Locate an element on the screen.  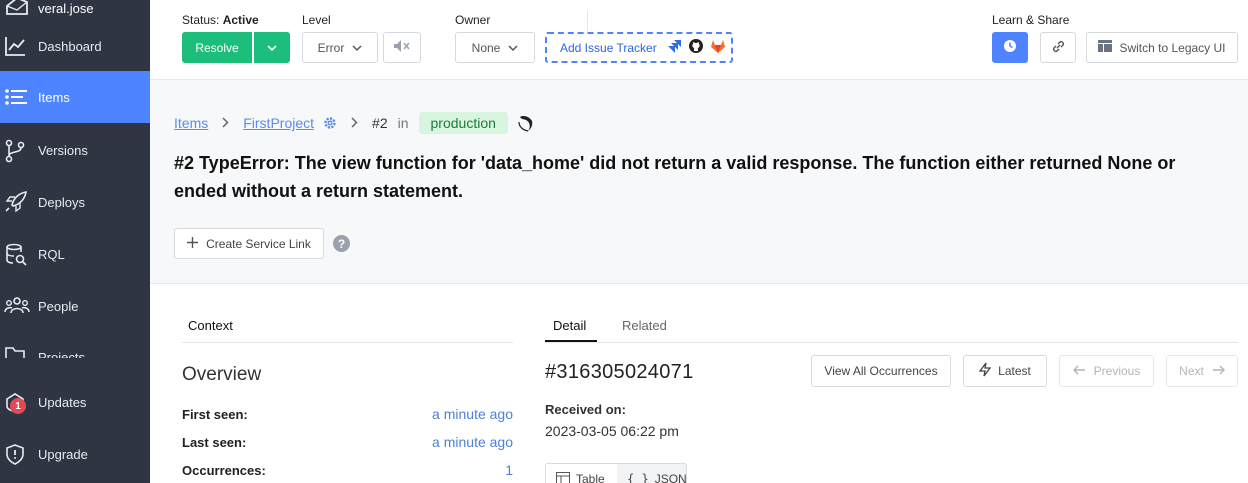
sidebar-item-items: Items is located at coordinates (75, 97).